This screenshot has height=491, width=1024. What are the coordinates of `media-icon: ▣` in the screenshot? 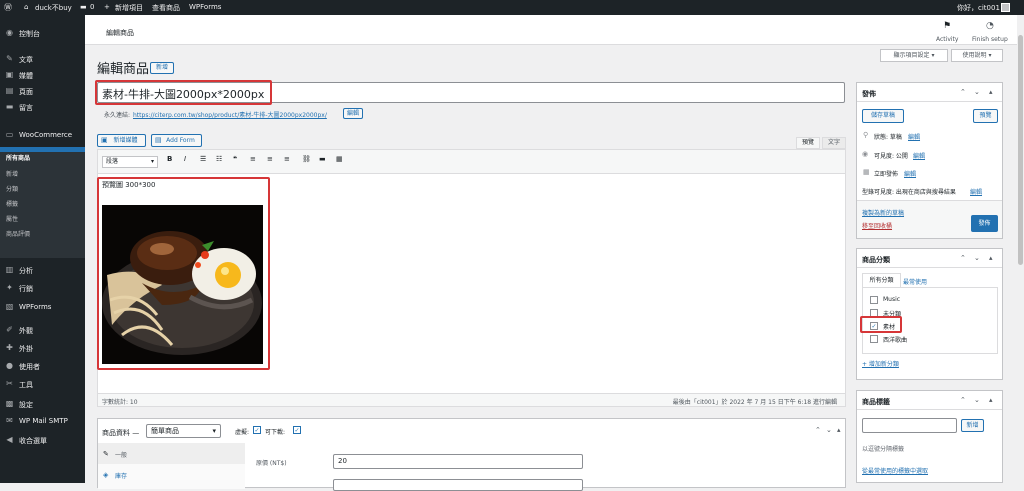 It's located at (104, 140).